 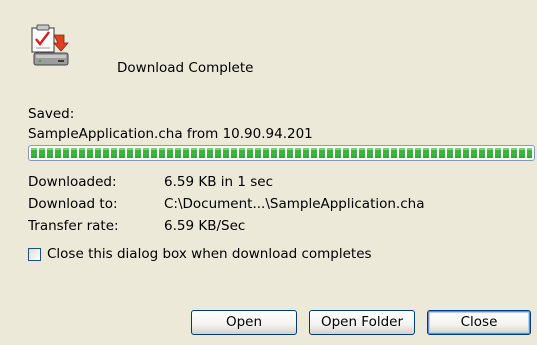 What do you see at coordinates (73, 226) in the screenshot?
I see `transfer-rate-label: Transfer rate:` at bounding box center [73, 226].